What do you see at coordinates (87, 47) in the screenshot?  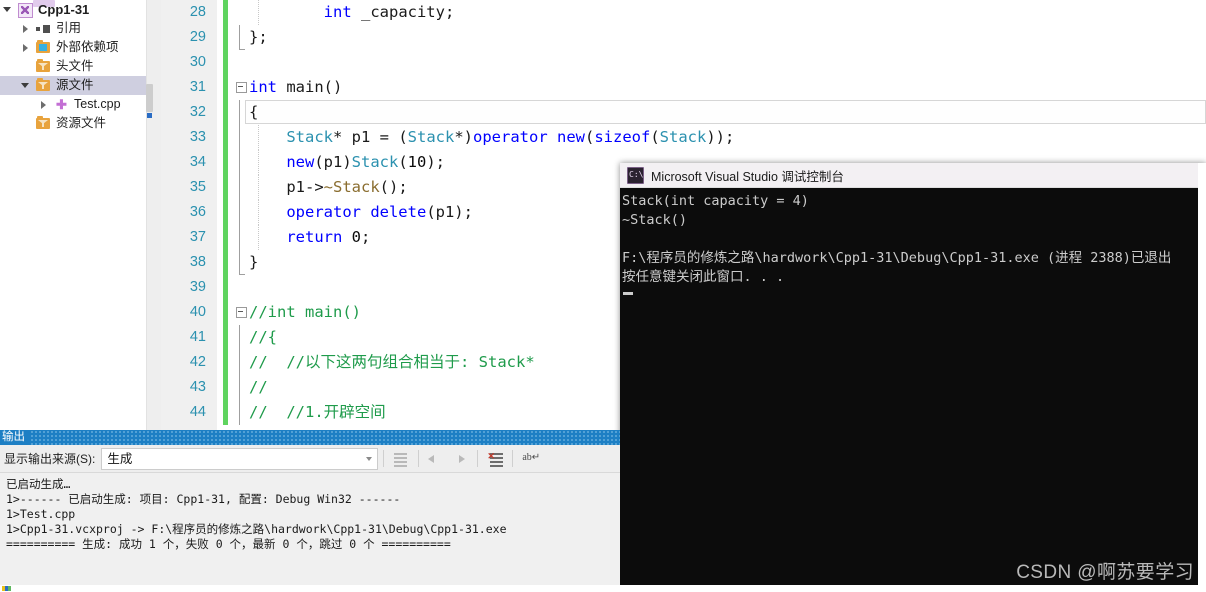 I see `tree-item-label: 外部依赖项` at bounding box center [87, 47].